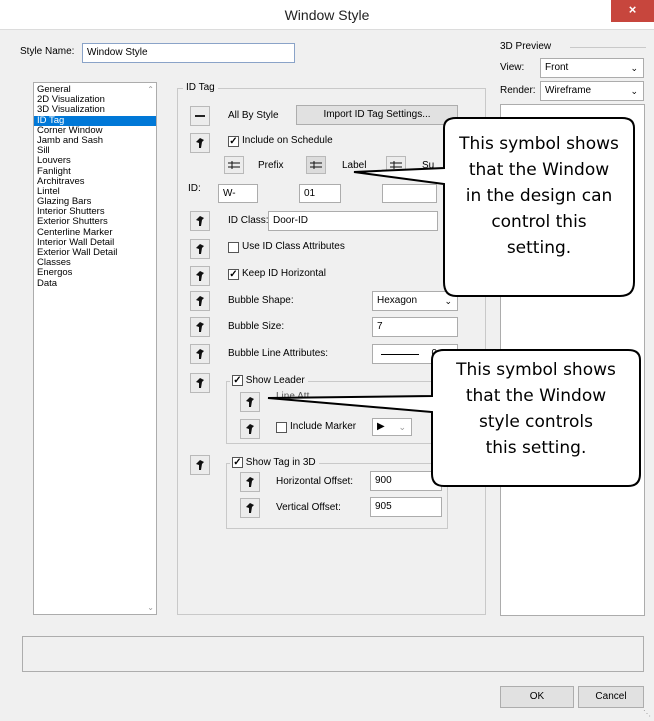 The image size is (654, 721). What do you see at coordinates (539, 248) in the screenshot?
I see `callout-top-line: setting.` at bounding box center [539, 248].